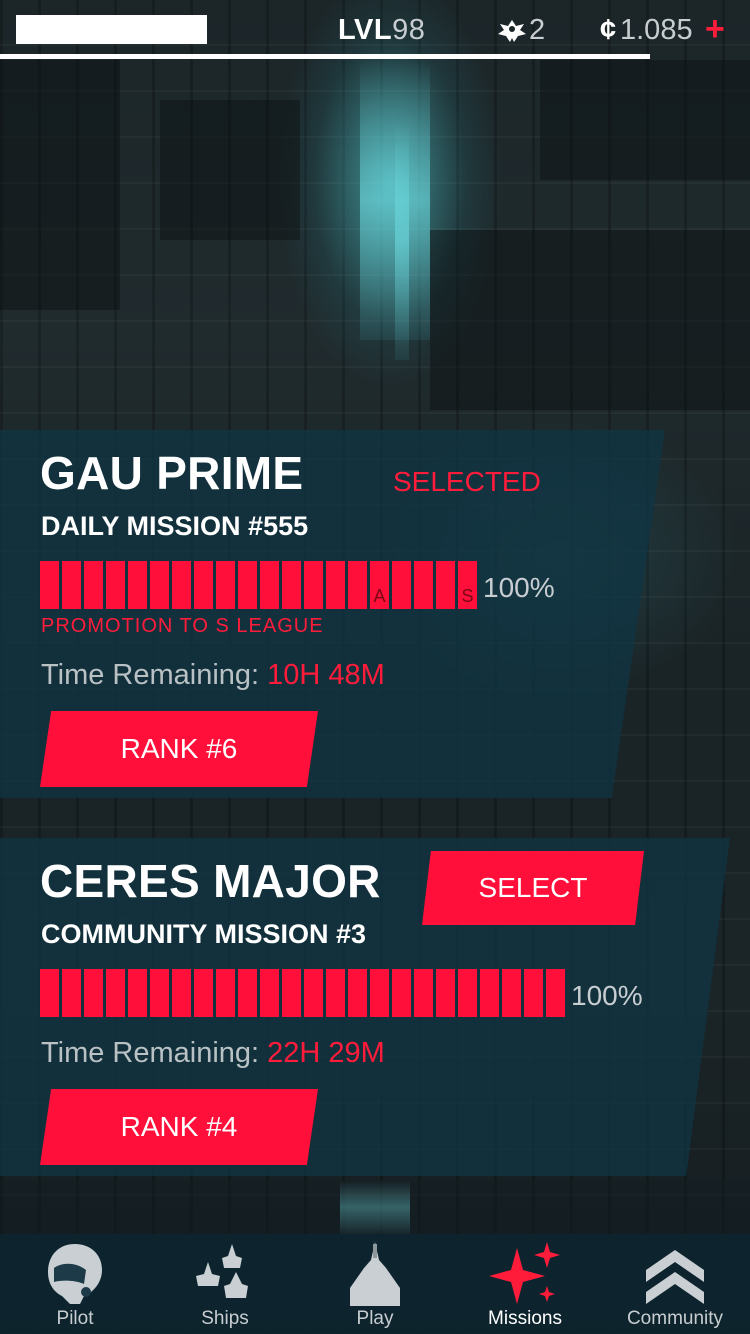 The height and width of the screenshot is (1334, 750). I want to click on top-bar: LVL98 2 ¢ 1.085 +, so click(375, 31).